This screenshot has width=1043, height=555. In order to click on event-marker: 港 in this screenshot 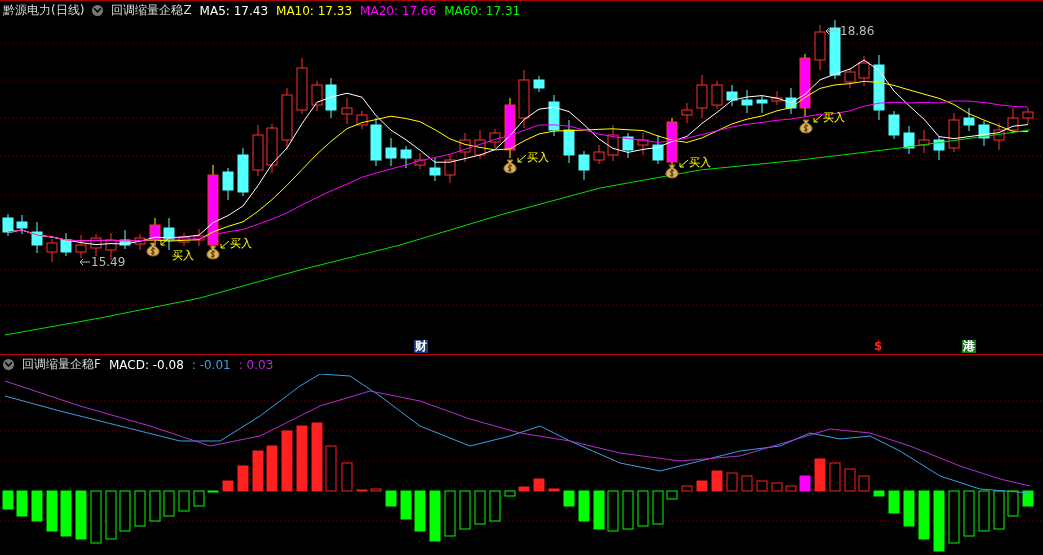, I will do `click(969, 346)`.